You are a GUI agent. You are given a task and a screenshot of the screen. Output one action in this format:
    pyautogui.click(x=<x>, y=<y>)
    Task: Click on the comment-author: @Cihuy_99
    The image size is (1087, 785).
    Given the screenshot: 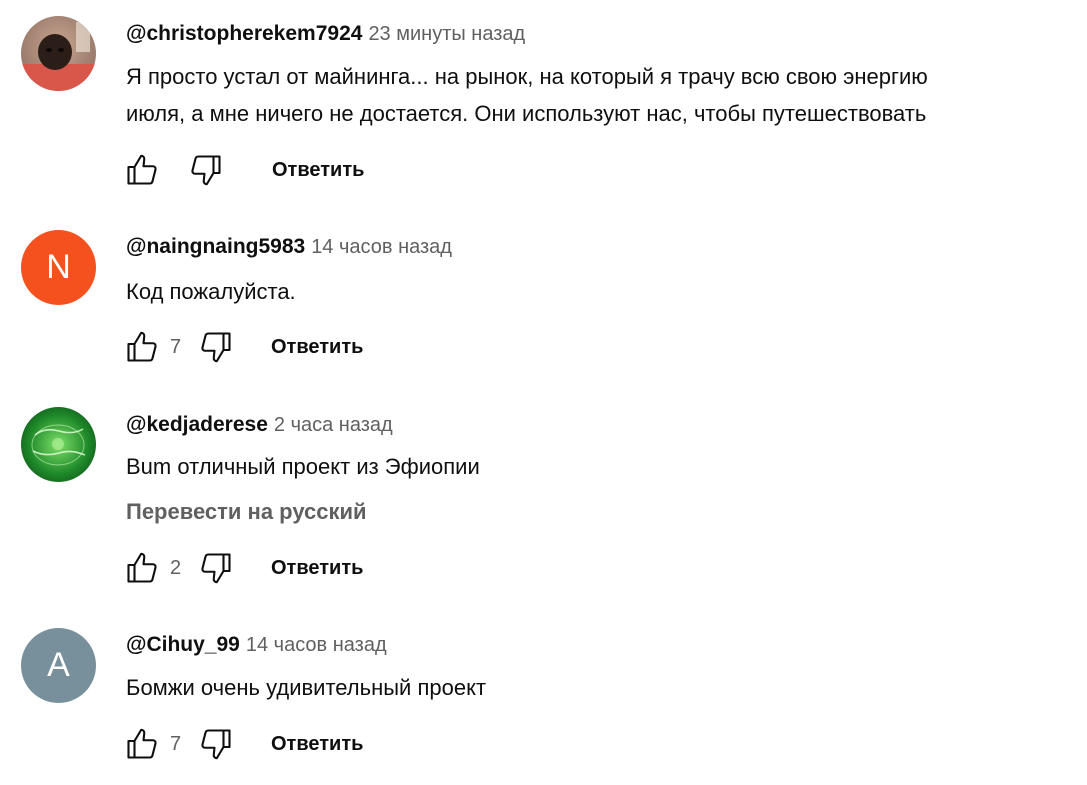 What is the action you would take?
    pyautogui.click(x=183, y=644)
    